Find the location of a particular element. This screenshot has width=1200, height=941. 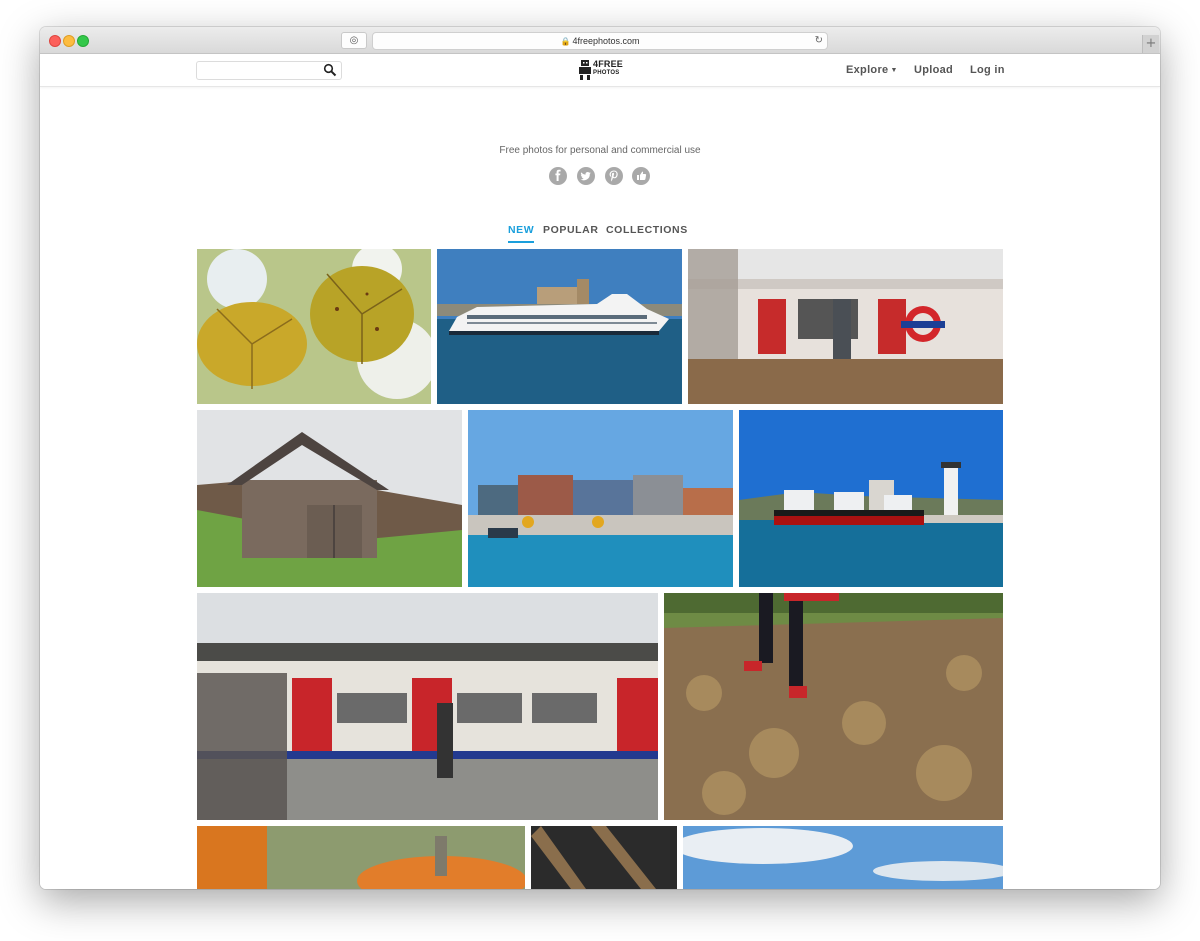

search-field is located at coordinates (269, 71).